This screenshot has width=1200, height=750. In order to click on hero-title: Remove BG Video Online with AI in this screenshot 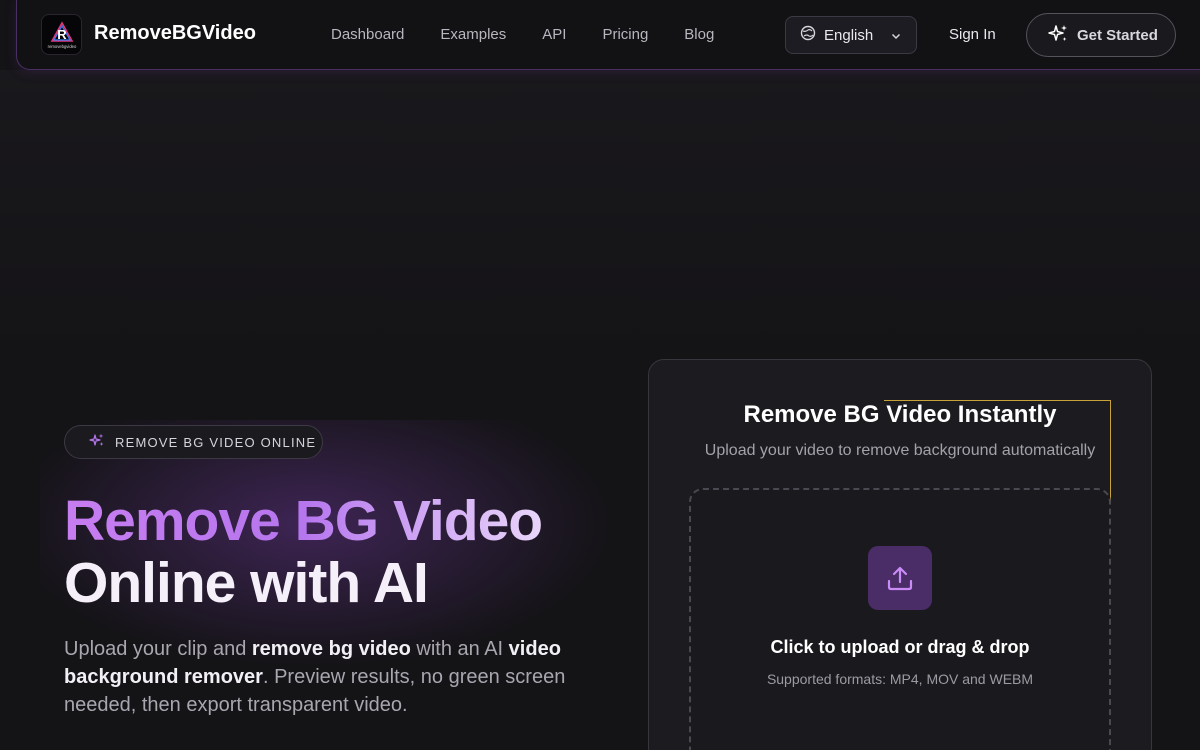, I will do `click(303, 552)`.